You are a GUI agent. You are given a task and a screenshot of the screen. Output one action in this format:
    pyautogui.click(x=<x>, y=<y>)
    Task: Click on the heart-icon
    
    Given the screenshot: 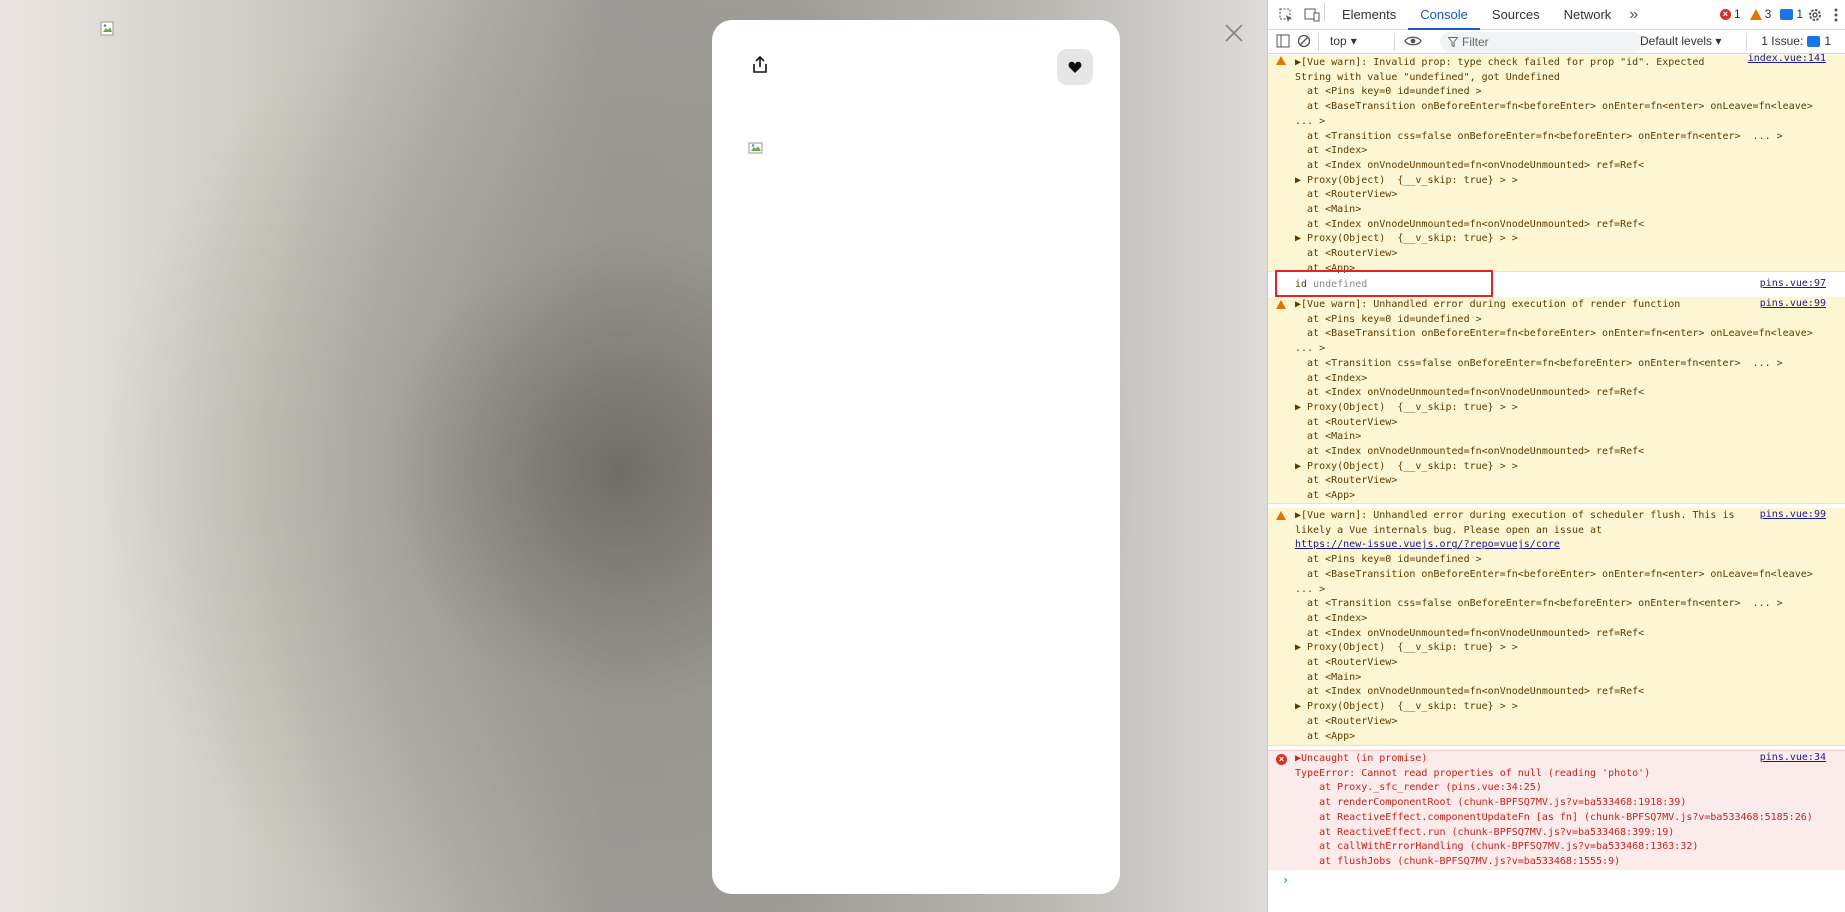 What is the action you would take?
    pyautogui.click(x=1075, y=67)
    